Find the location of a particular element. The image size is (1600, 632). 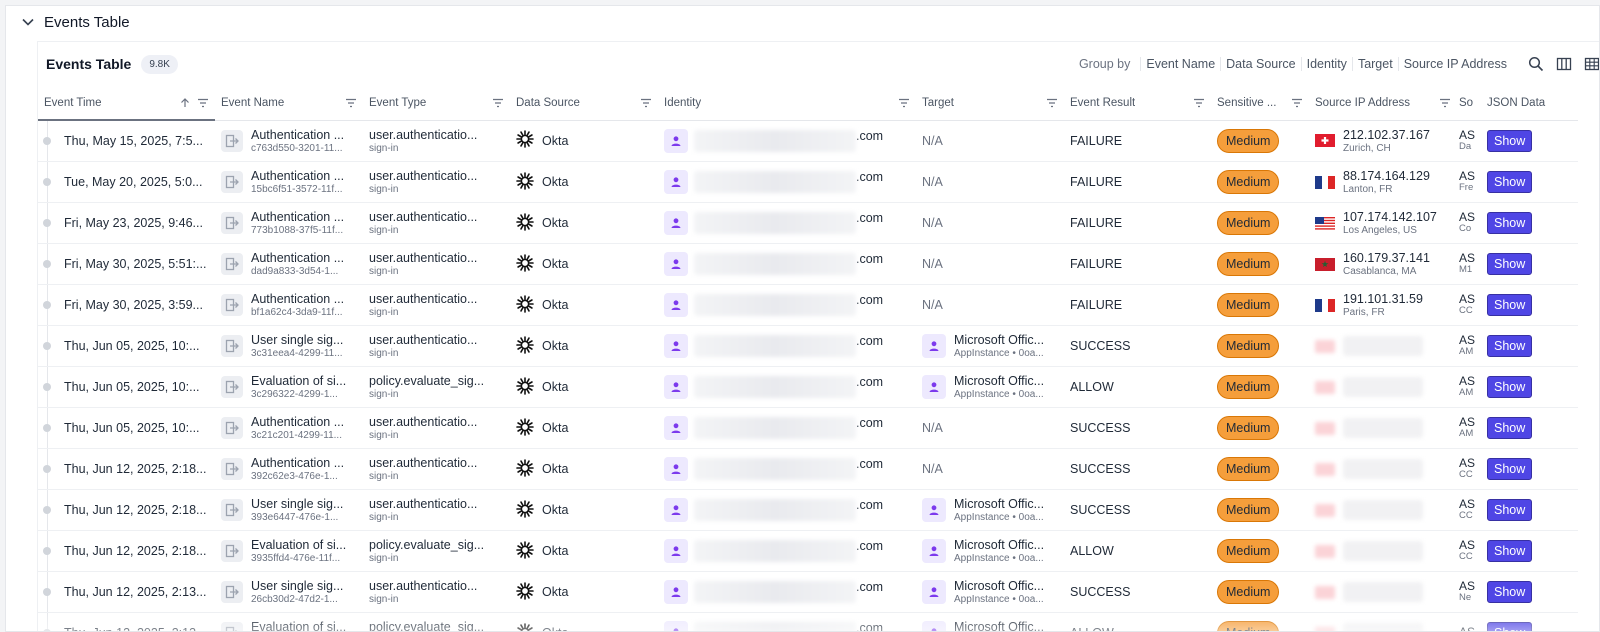

section-header: Events Table is located at coordinates (802, 22).